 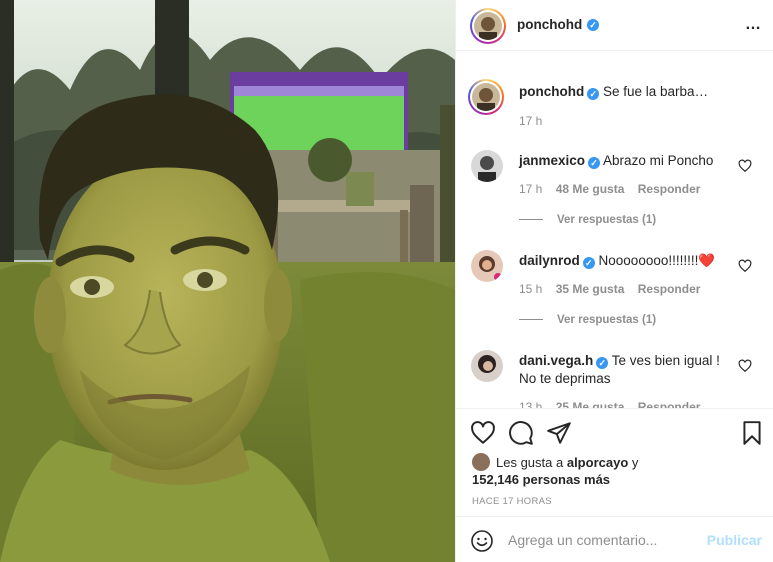 I want to click on author-username: ponchohd, so click(x=549, y=24).